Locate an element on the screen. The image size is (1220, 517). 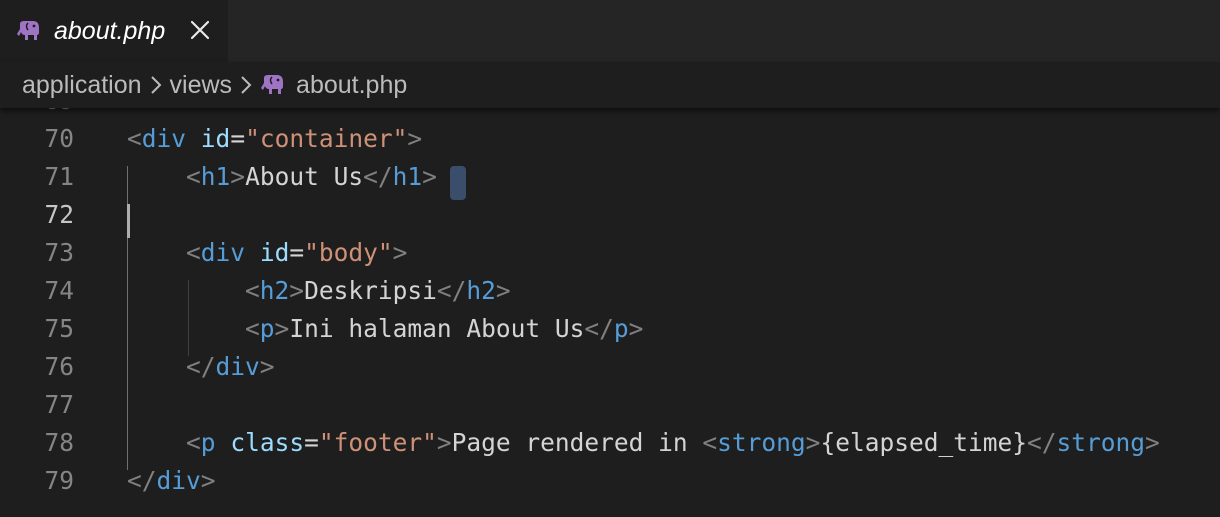
breadcrumb-item-application: application is located at coordinates (82, 85).